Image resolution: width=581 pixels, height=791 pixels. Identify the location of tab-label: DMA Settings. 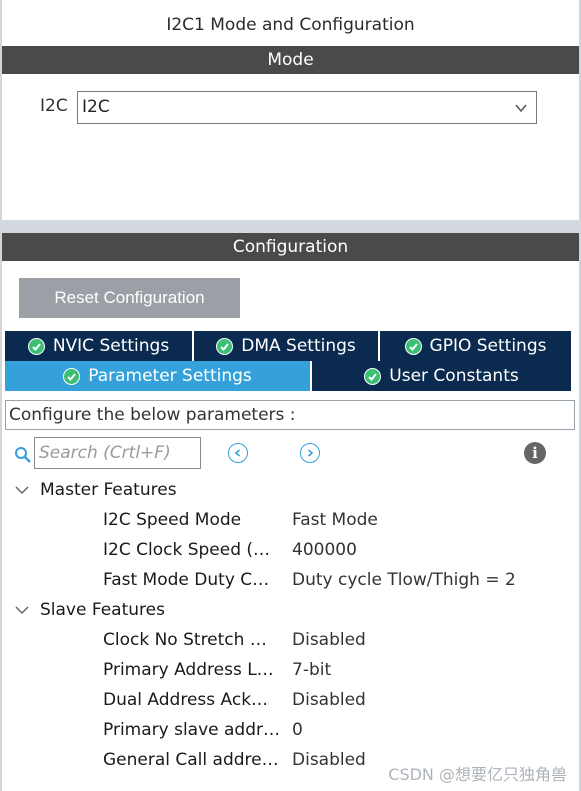
(298, 346).